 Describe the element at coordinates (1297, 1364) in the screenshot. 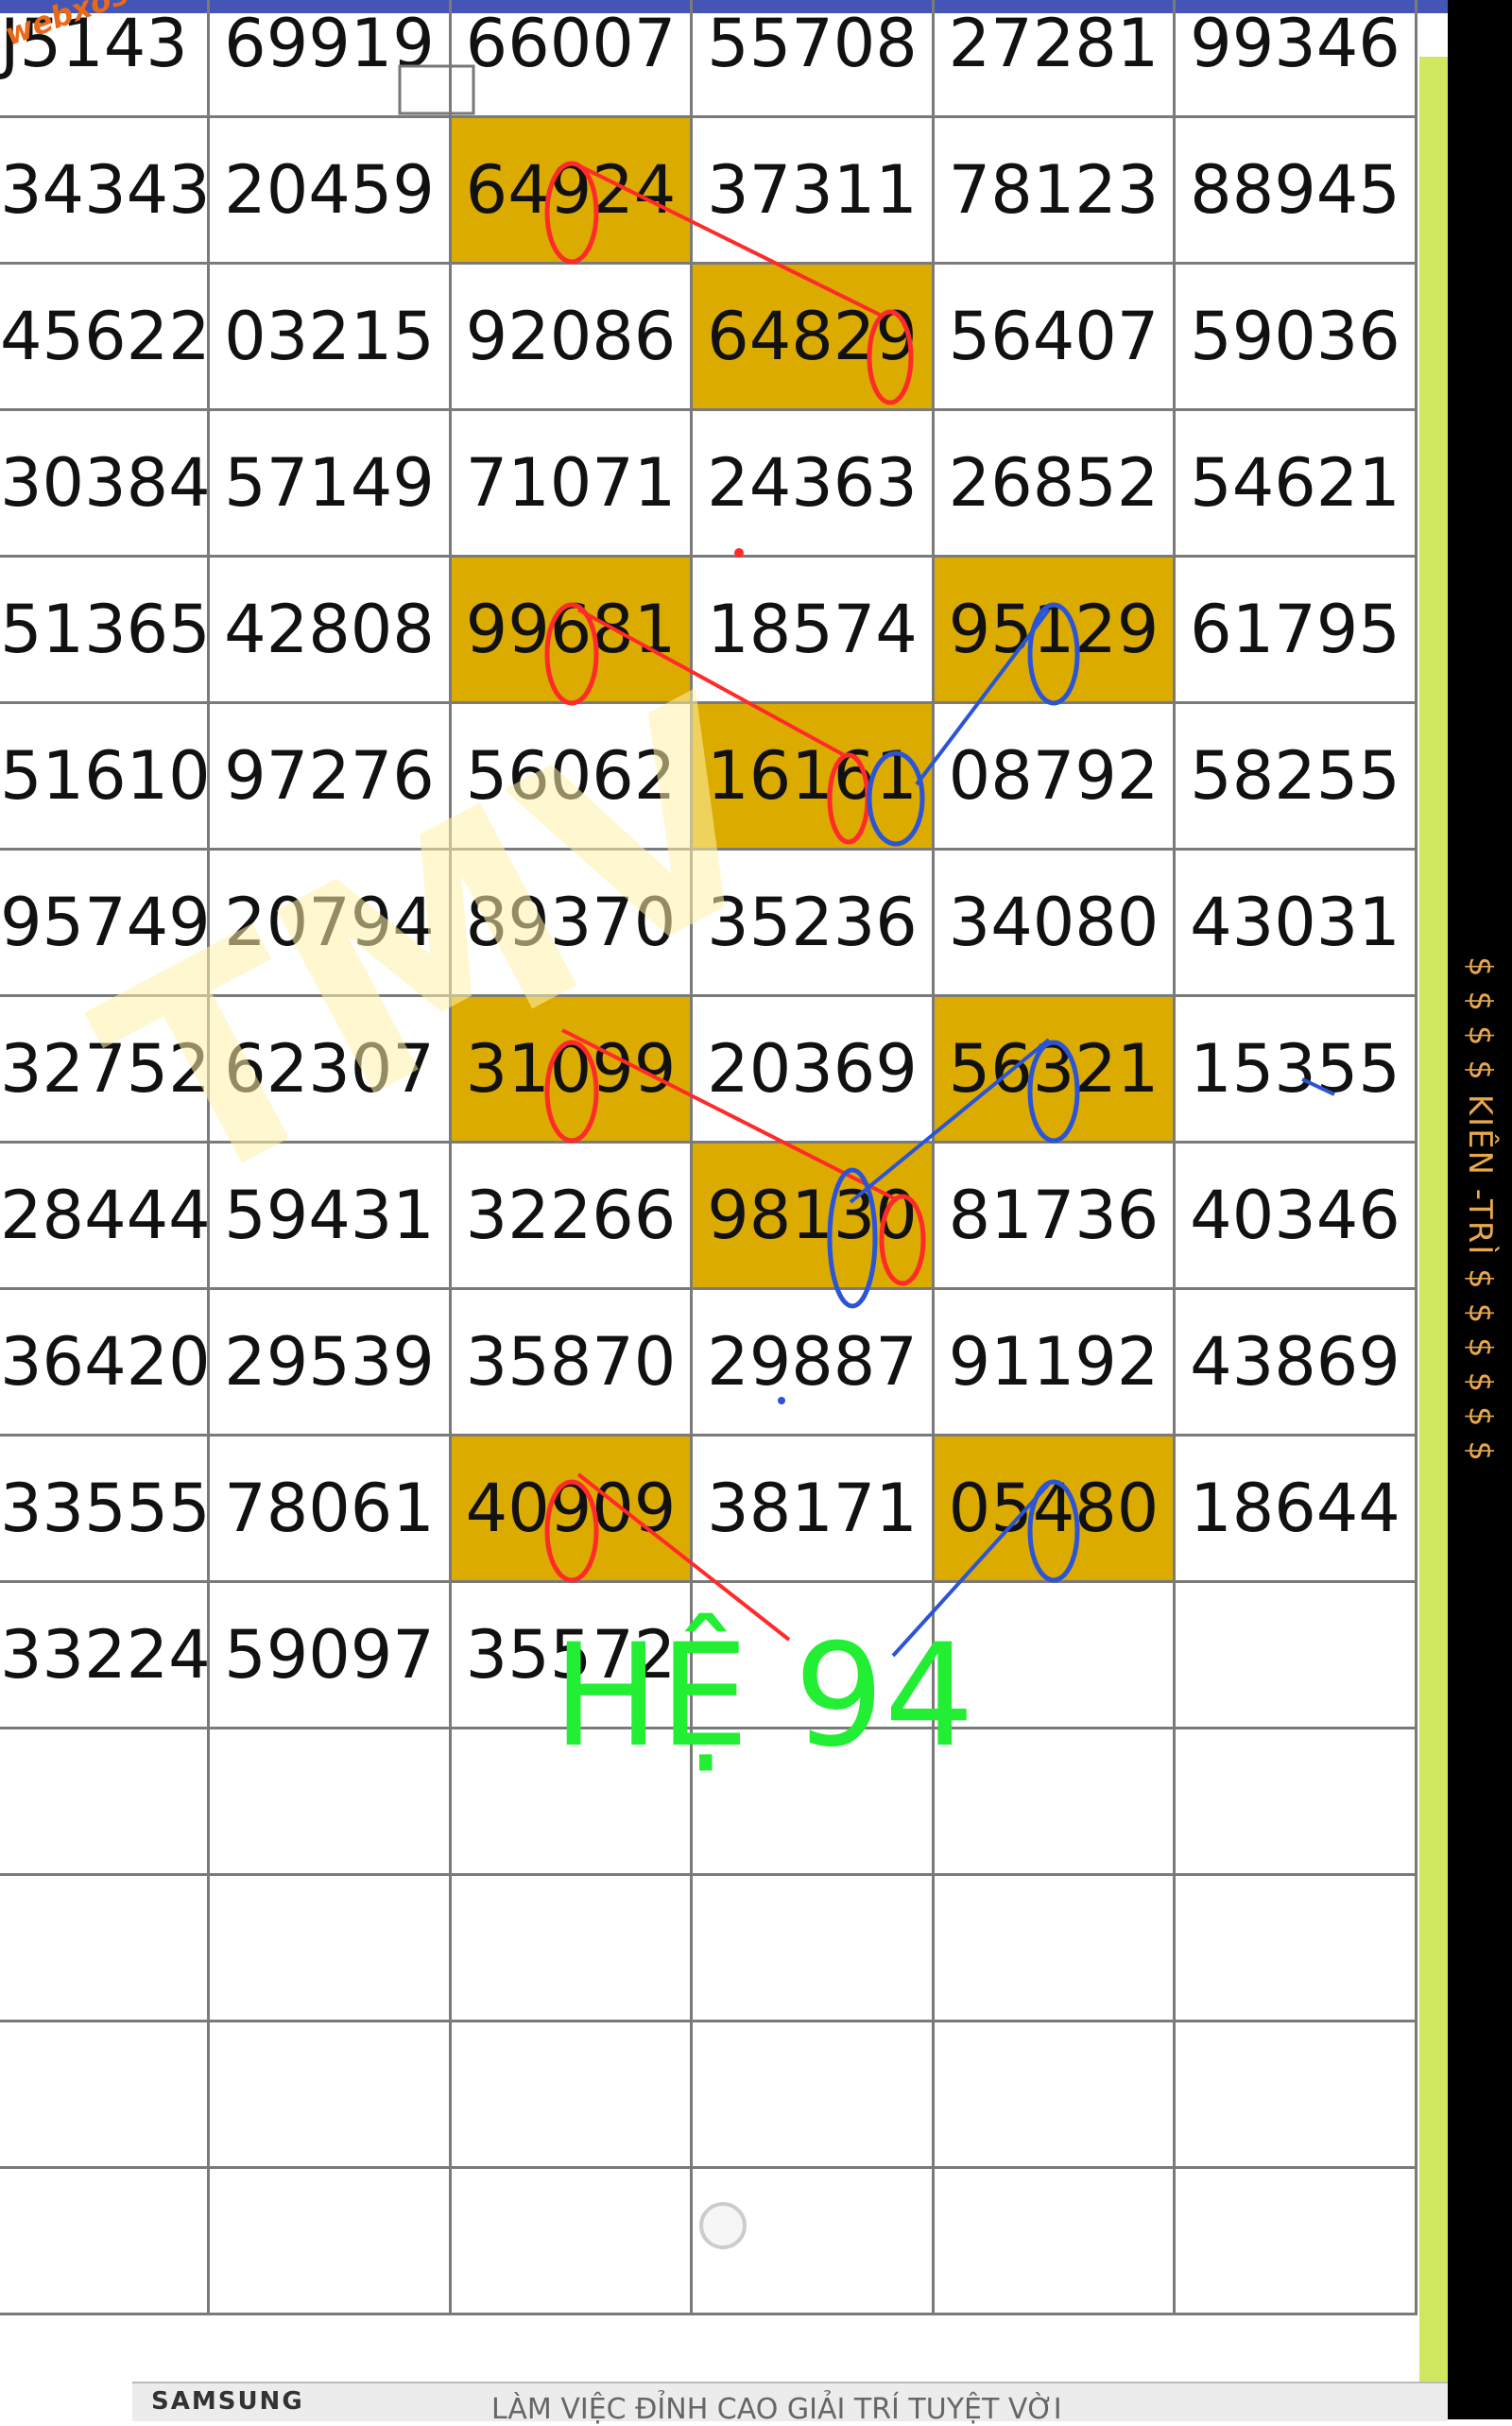

I see `table-cell: 43869` at that location.